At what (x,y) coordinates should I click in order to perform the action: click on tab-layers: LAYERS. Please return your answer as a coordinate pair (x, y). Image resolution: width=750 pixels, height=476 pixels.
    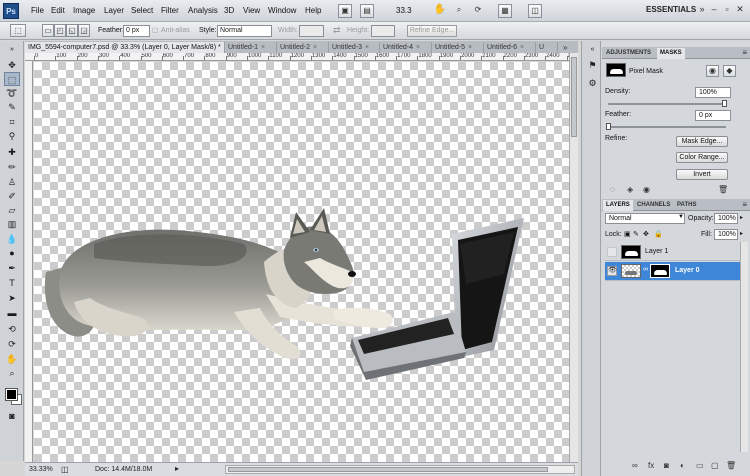
    Looking at the image, I should click on (618, 205).